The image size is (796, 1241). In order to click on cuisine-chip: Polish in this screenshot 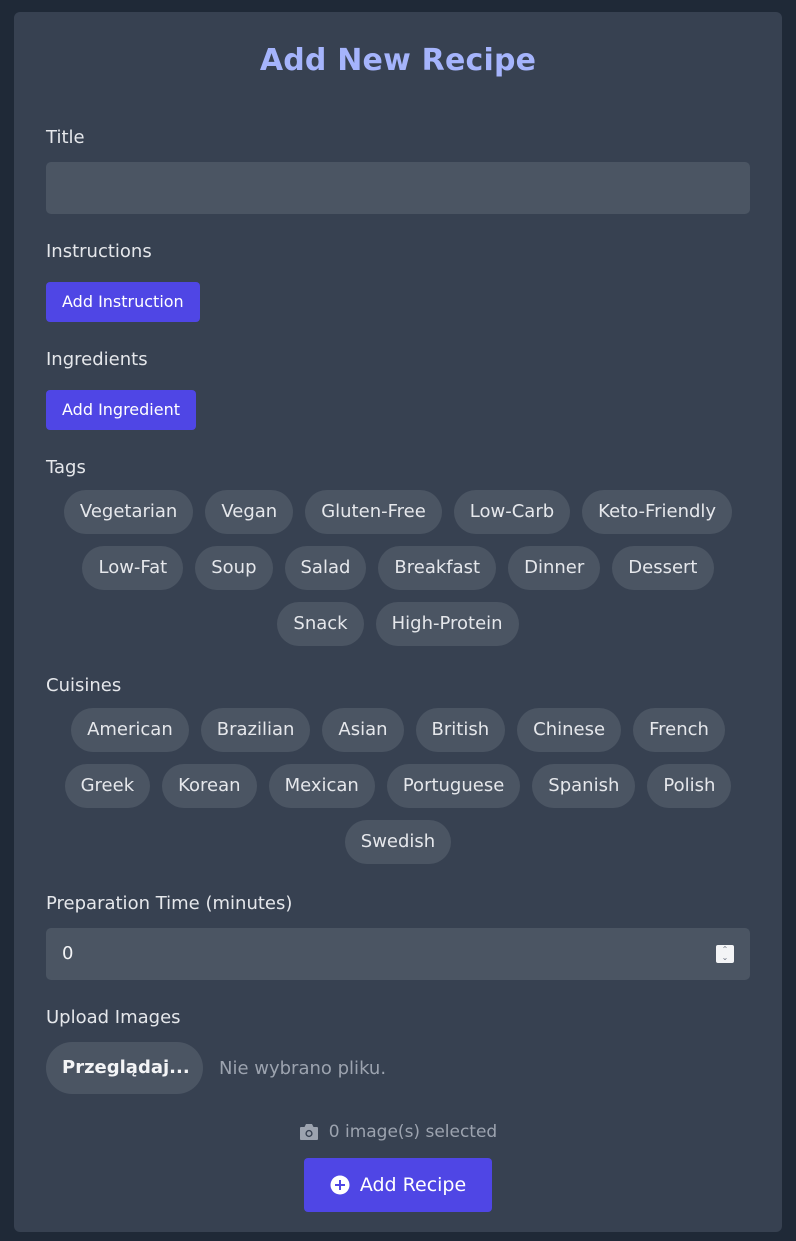, I will do `click(689, 786)`.